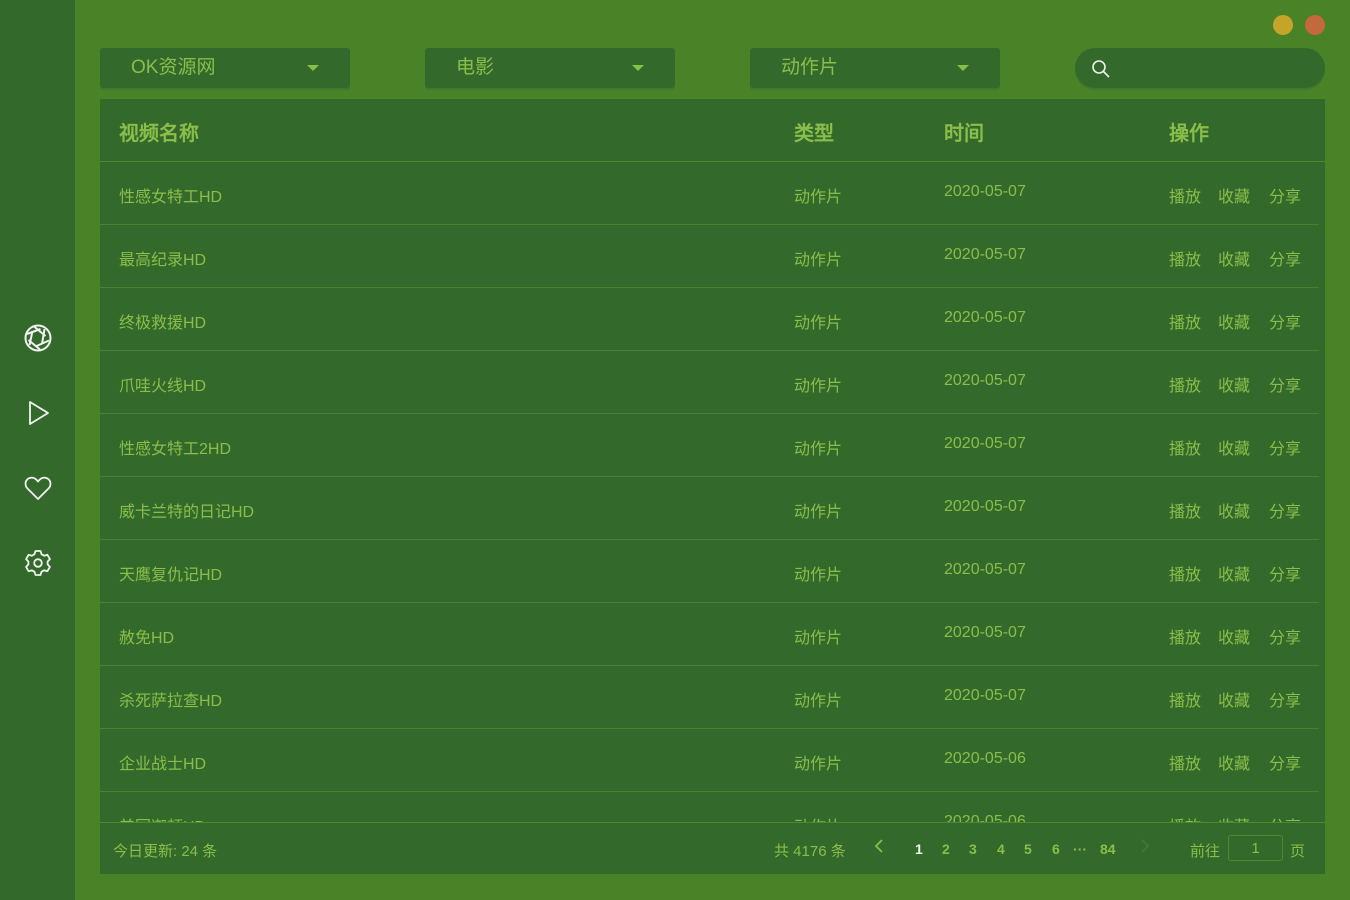 The height and width of the screenshot is (900, 1350). Describe the element at coordinates (171, 575) in the screenshot. I see `video-name: 天鹰复仇记HD` at that location.